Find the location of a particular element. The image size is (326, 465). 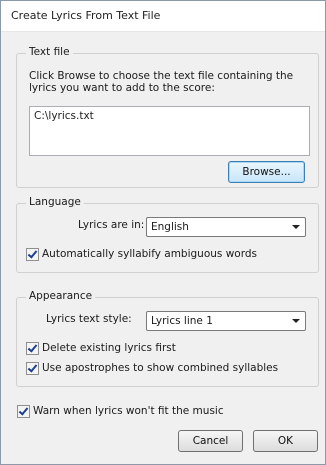

auto-syllabify-checkbox is located at coordinates (32, 254).